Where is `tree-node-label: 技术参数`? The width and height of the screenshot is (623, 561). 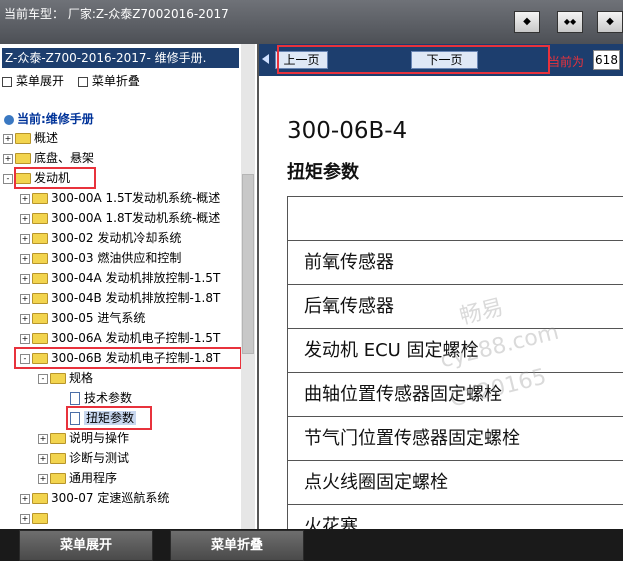
tree-node-label: 技术参数 is located at coordinates (108, 398).